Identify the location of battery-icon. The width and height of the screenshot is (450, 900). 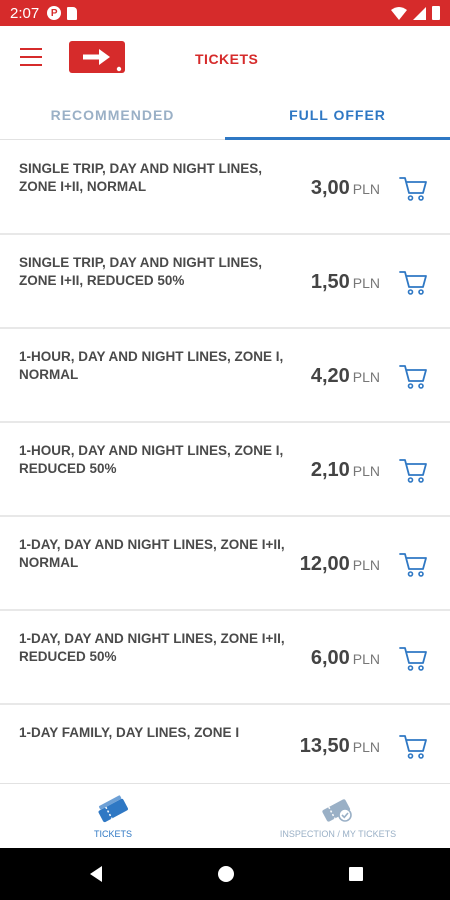
(436, 13).